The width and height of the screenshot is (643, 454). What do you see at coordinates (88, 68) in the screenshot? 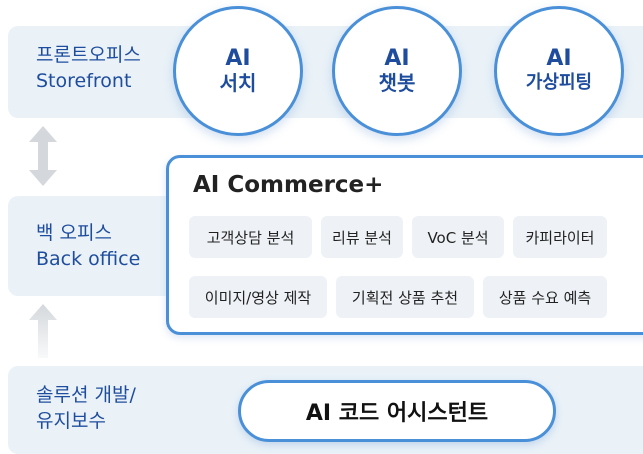
I see `front-office-label: 프론트오피스 Storefront` at bounding box center [88, 68].